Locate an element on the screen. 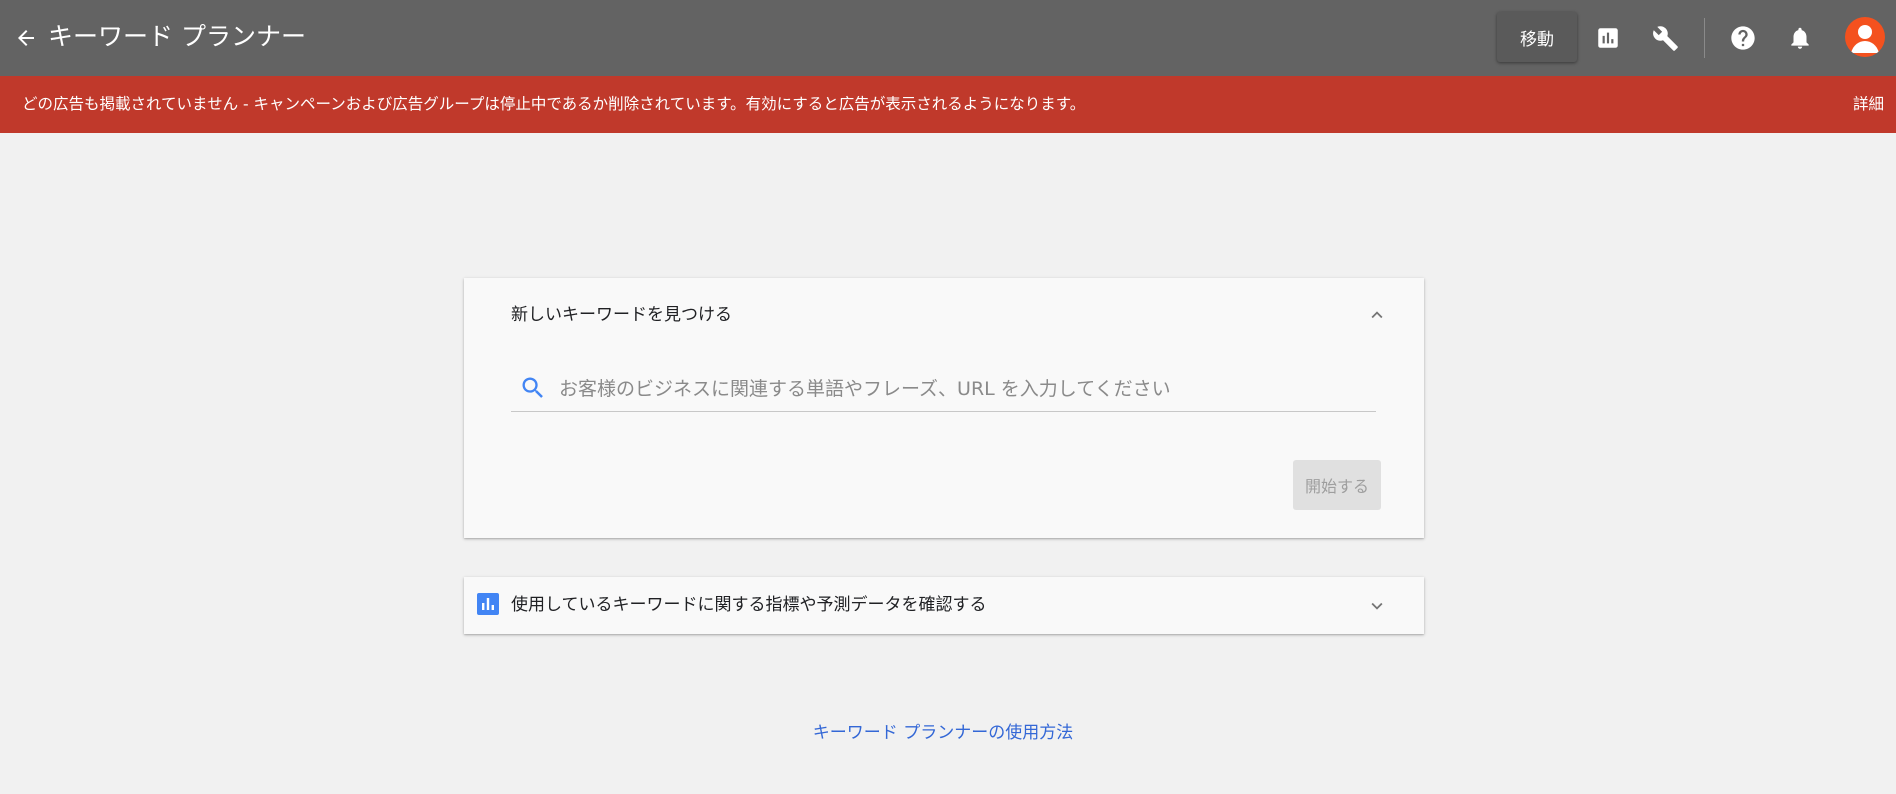 The image size is (1896, 794). tools-icon is located at coordinates (1665, 38).